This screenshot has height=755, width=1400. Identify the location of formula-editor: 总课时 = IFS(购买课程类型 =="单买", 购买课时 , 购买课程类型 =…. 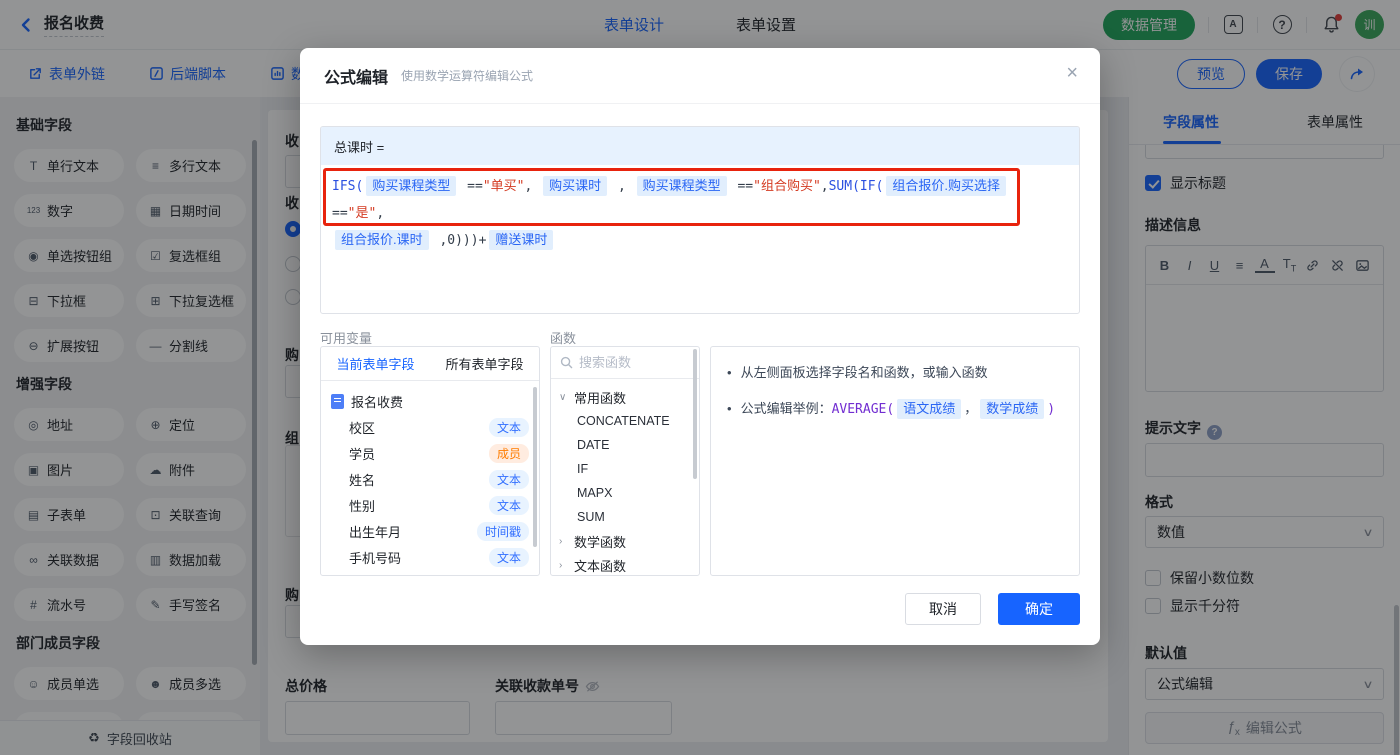
(700, 220).